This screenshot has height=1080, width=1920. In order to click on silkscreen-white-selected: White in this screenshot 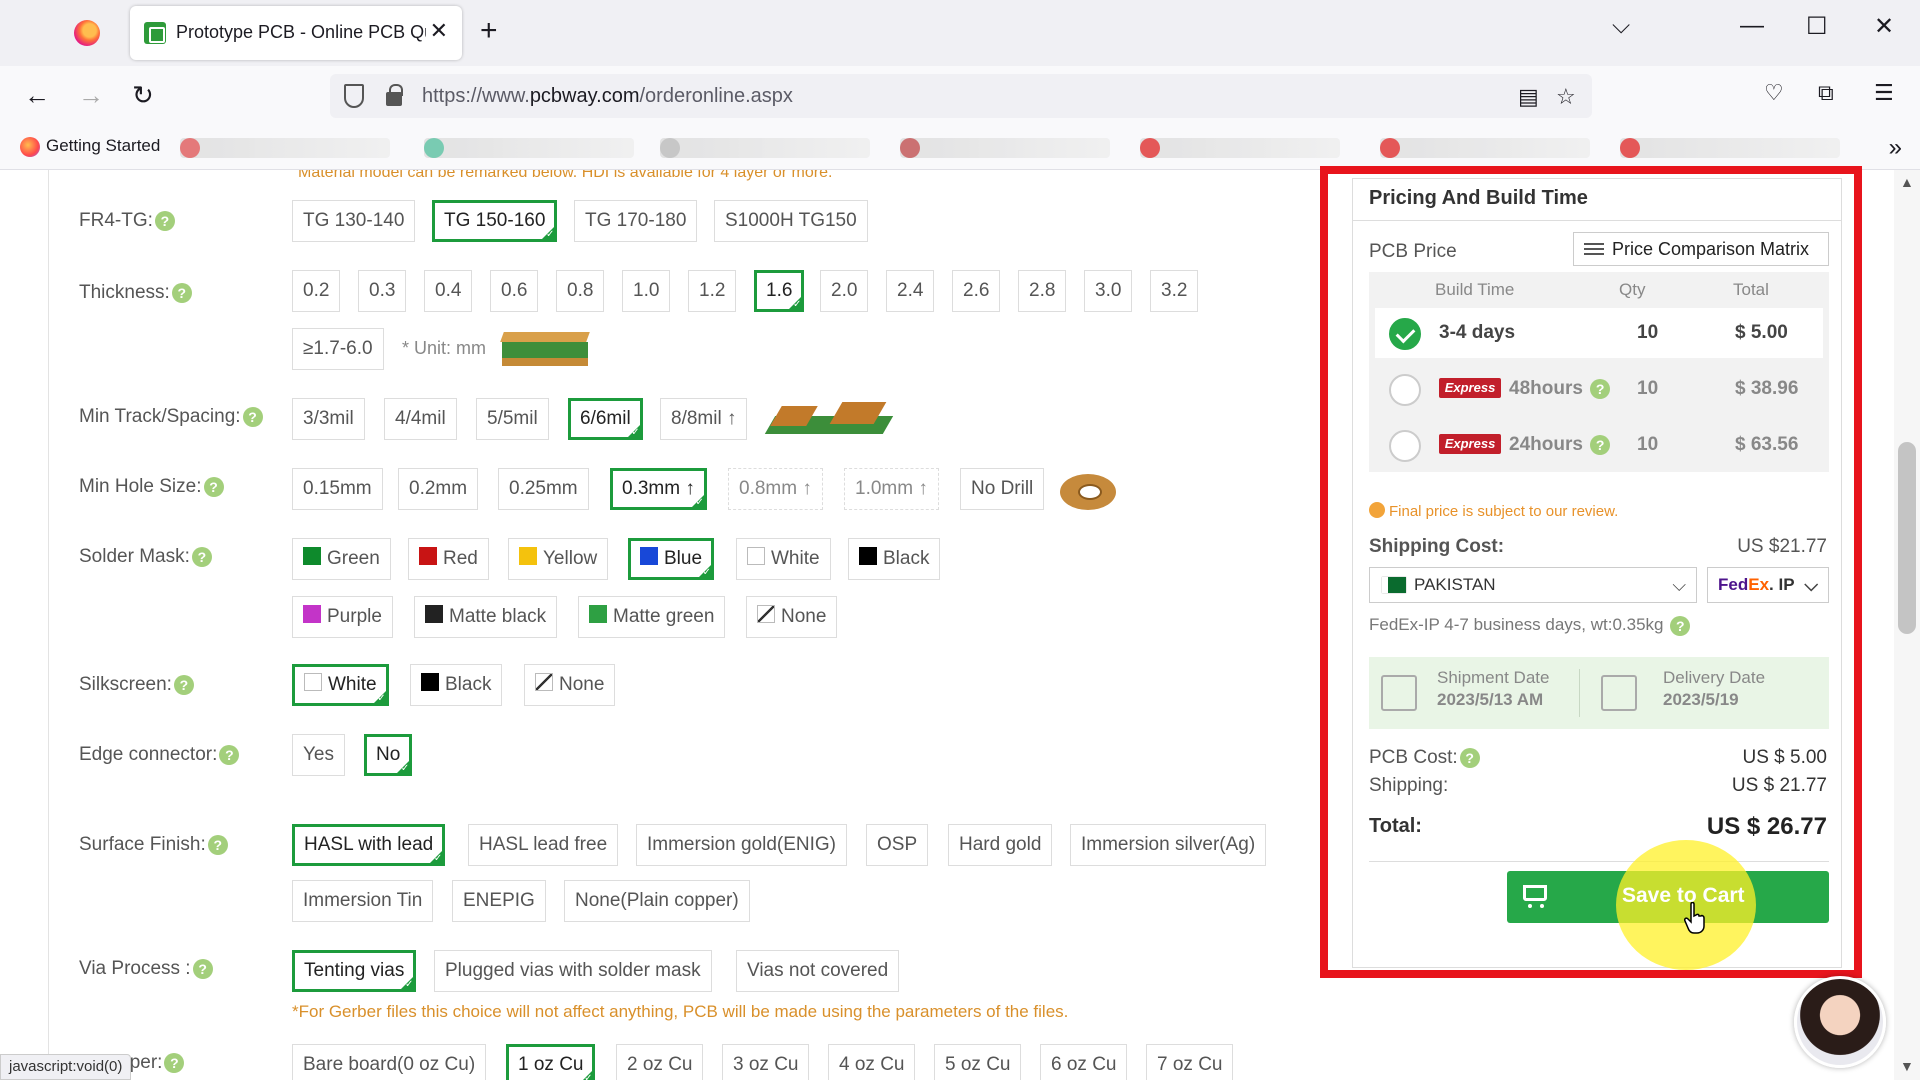, I will do `click(340, 685)`.